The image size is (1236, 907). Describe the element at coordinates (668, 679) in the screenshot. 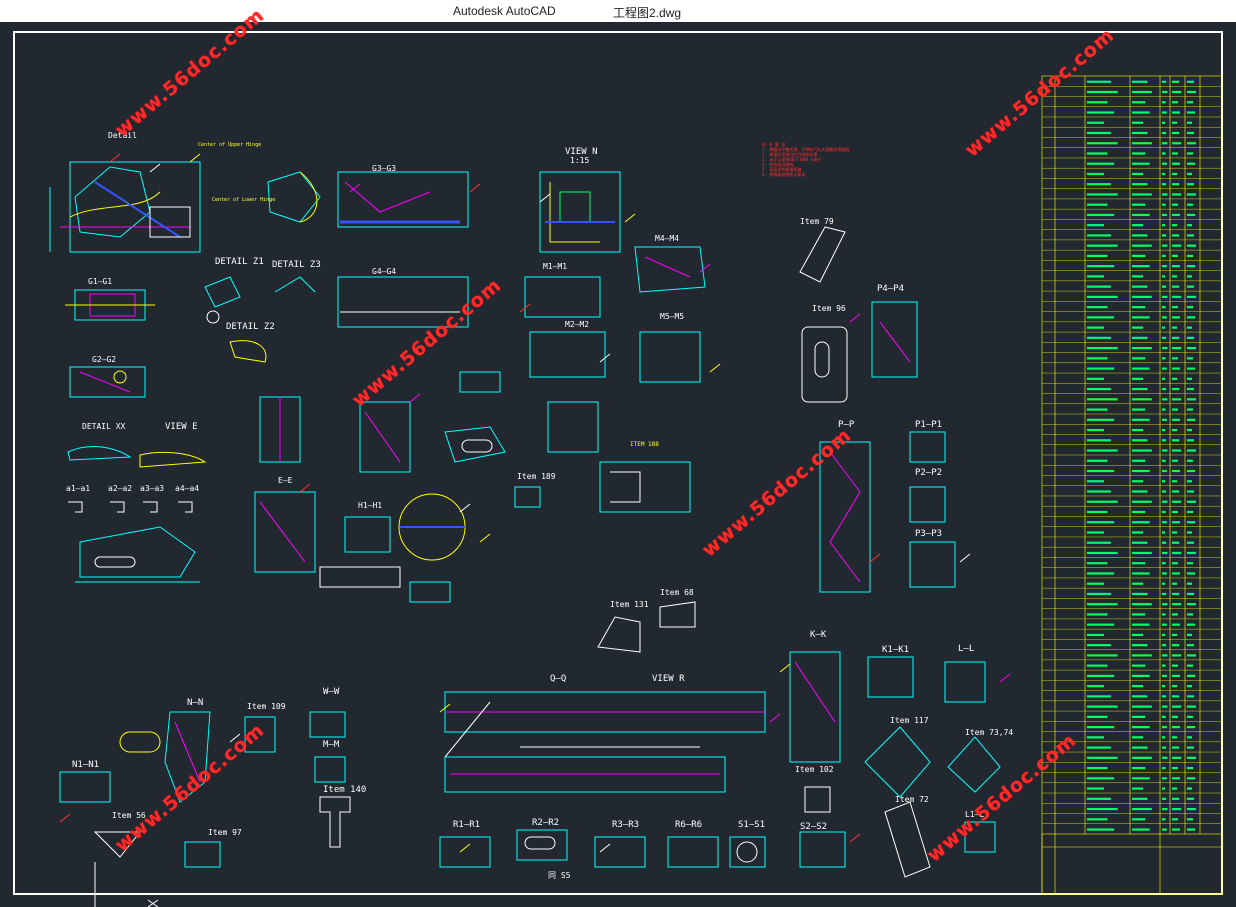

I see `label-view-r: VIEW R` at that location.